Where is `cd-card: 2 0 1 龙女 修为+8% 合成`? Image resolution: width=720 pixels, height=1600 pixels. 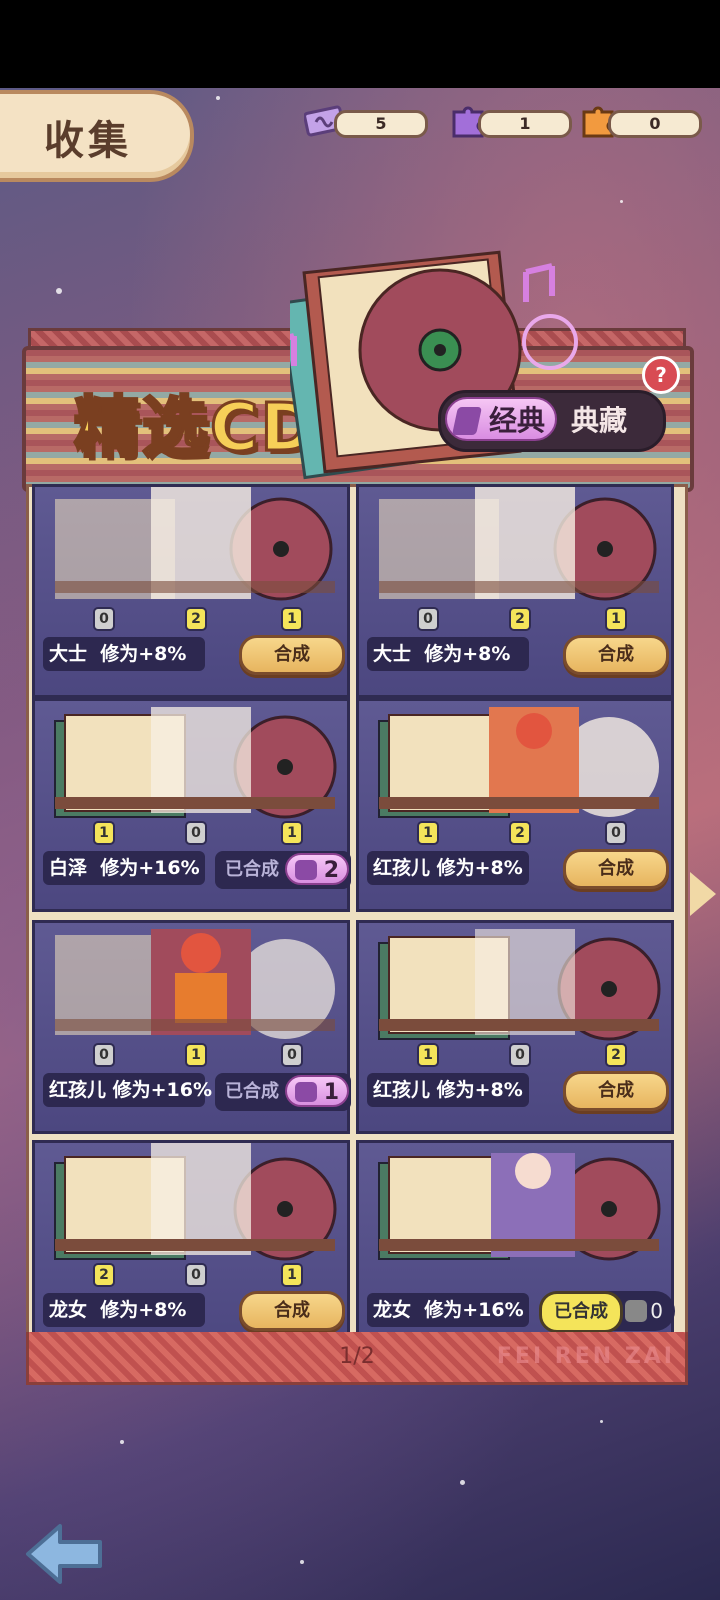
cd-card: 2 0 1 龙女 修为+8% 合成 is located at coordinates (191, 1247).